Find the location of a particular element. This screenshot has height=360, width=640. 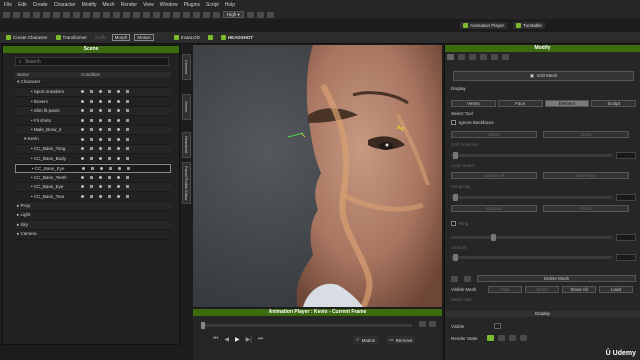

scale-icon is located at coordinates (86, 14).